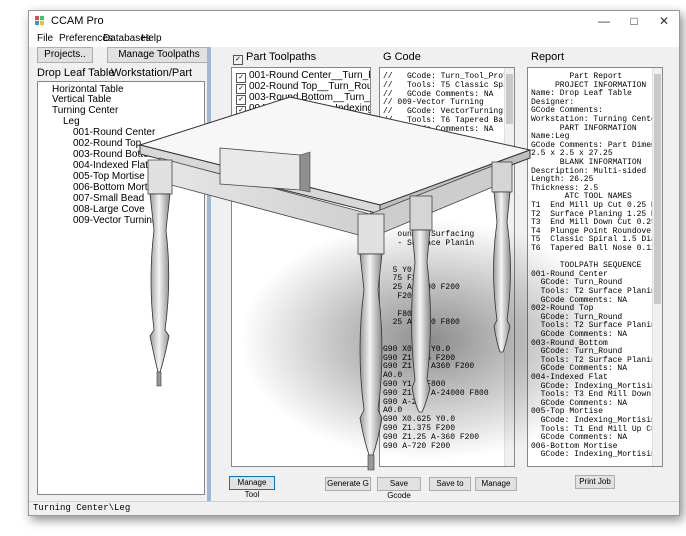 The height and width of the screenshot is (536, 686). What do you see at coordinates (160, 273) in the screenshot?
I see `table-leg-front-left` at bounding box center [160, 273].